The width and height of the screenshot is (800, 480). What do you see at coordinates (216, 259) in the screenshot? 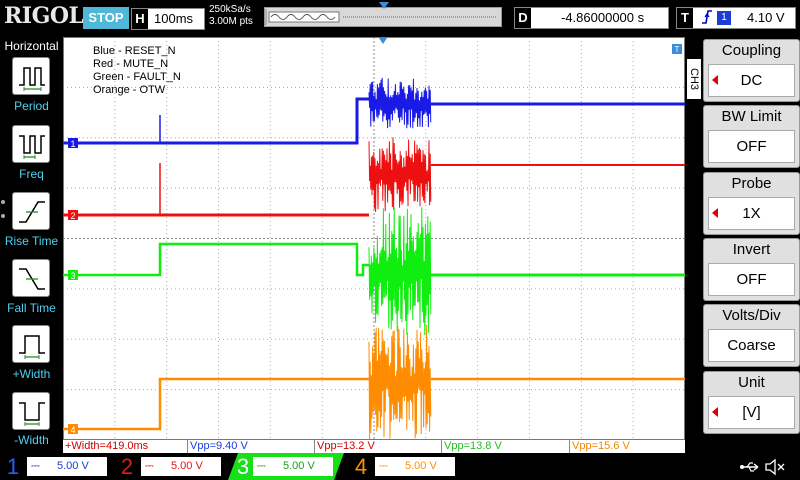
I see `trace-green-fault` at bounding box center [216, 259].